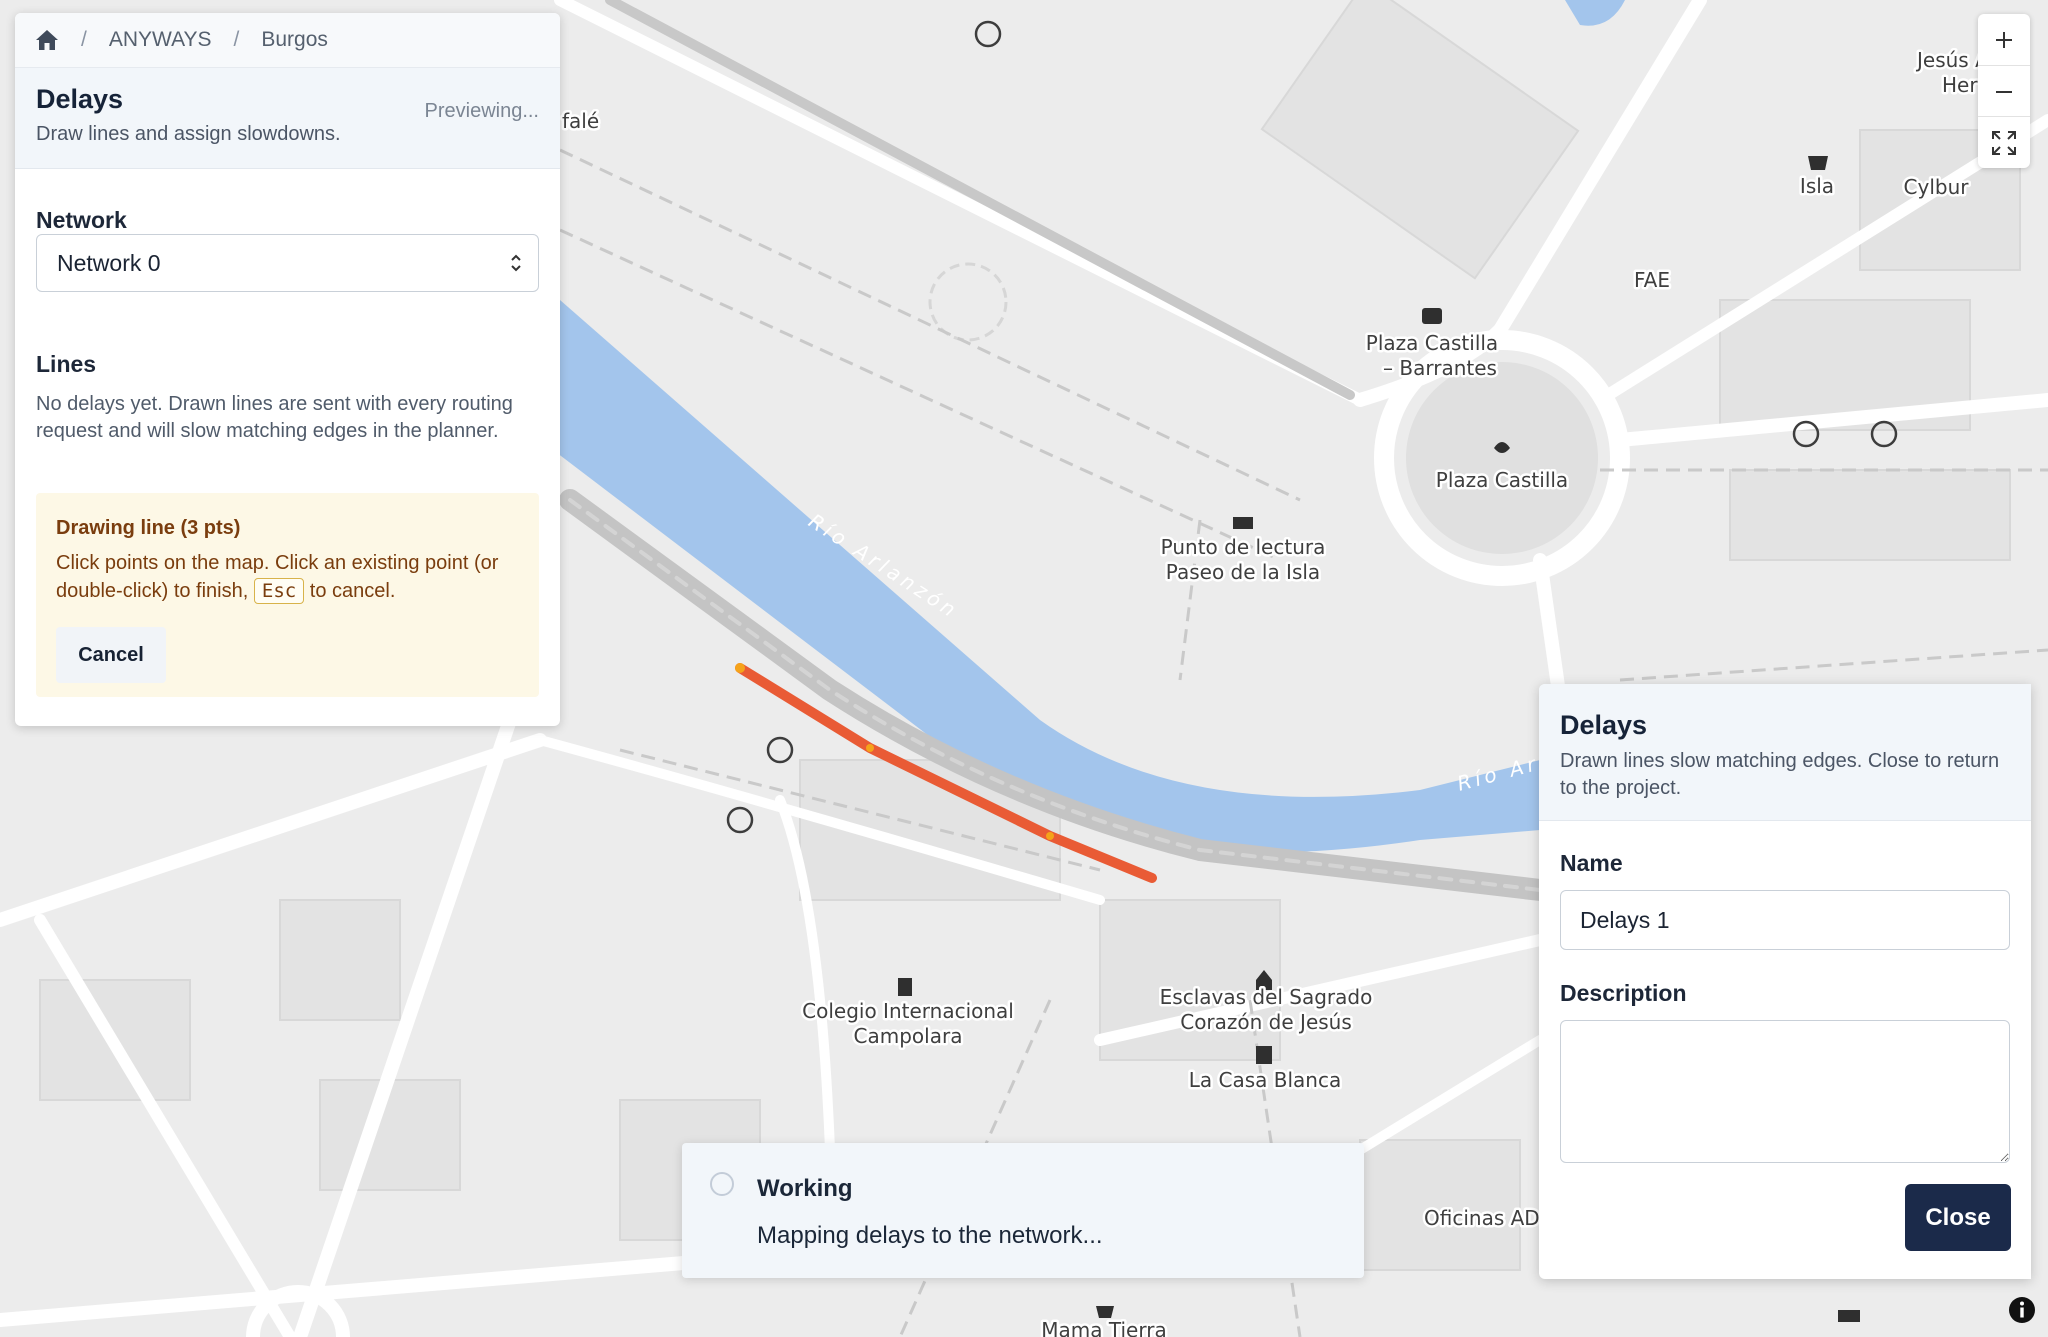 This screenshot has width=2048, height=1337. What do you see at coordinates (1266, 1022) in the screenshot?
I see `map-label: Corazón de Jesús` at bounding box center [1266, 1022].